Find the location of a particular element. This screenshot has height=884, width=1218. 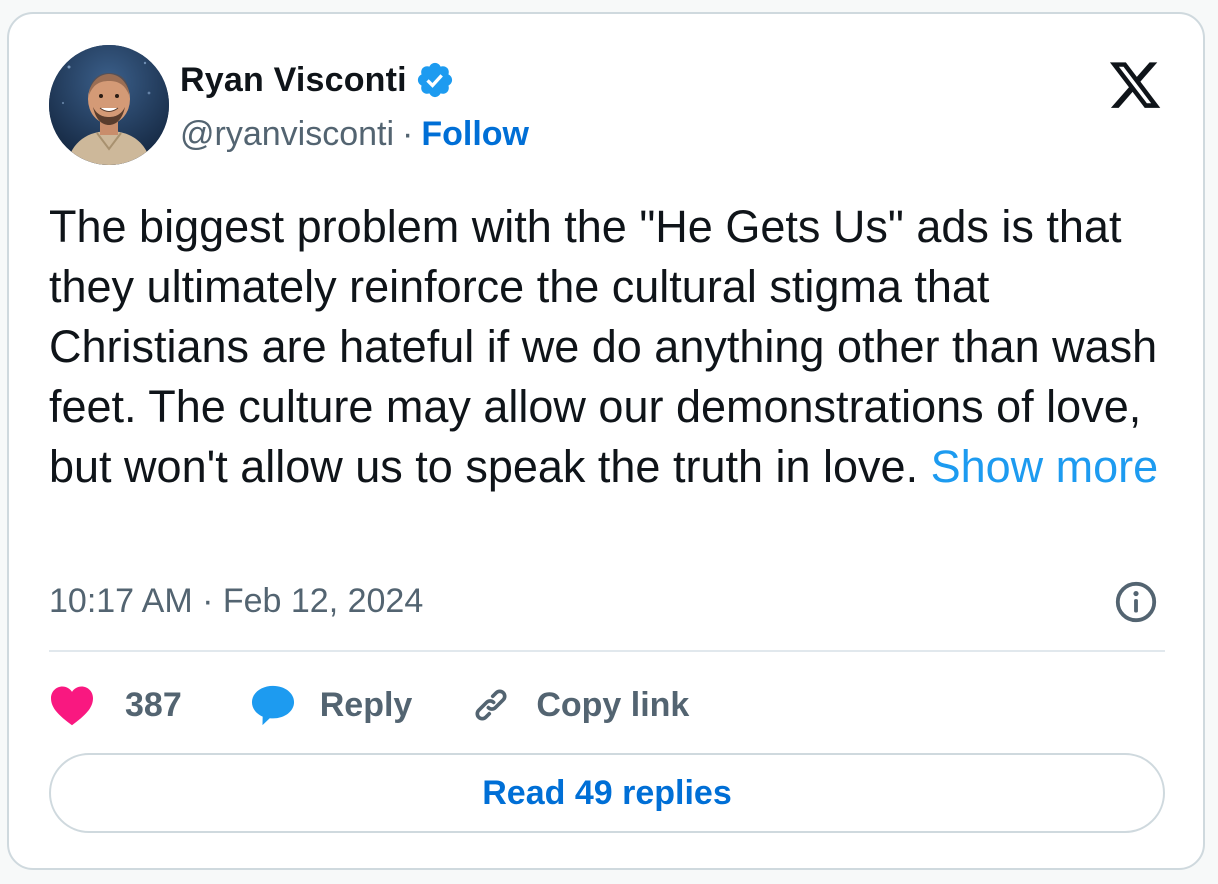

x-logo-icon is located at coordinates (1135, 88).